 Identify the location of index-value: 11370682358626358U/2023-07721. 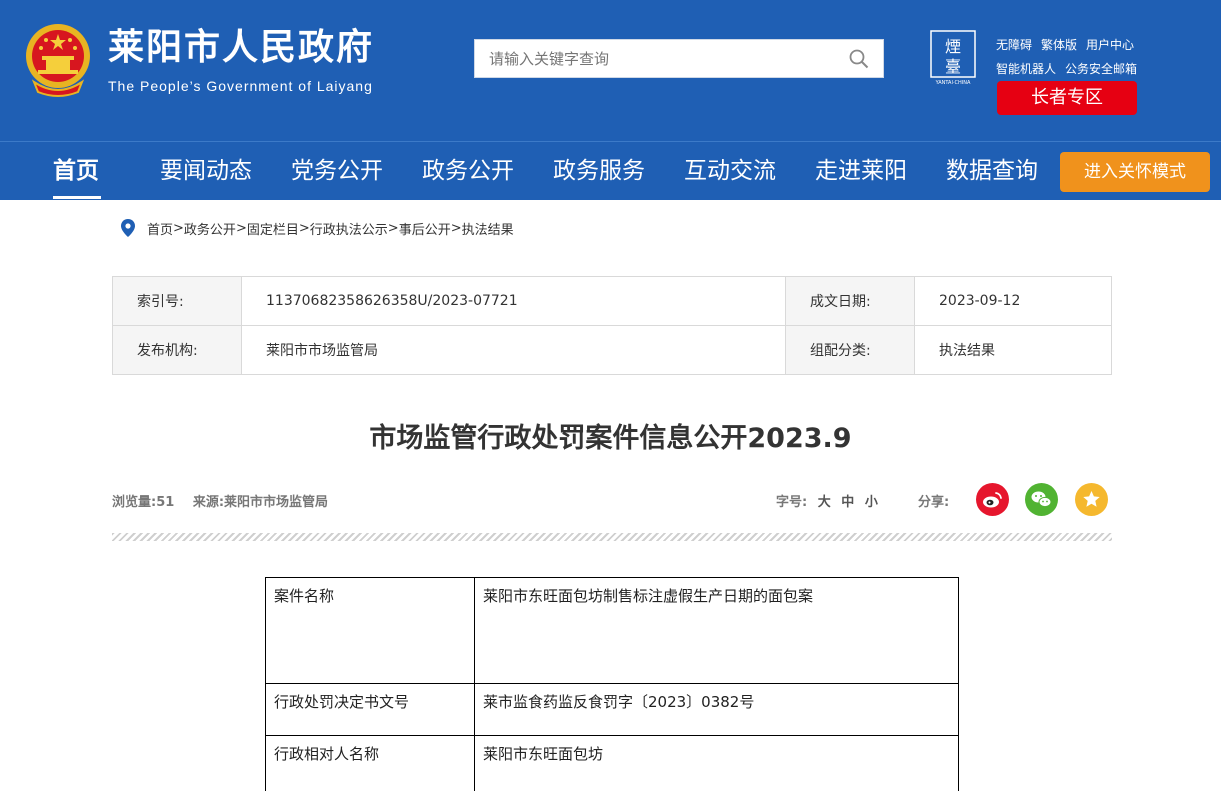
(513, 301).